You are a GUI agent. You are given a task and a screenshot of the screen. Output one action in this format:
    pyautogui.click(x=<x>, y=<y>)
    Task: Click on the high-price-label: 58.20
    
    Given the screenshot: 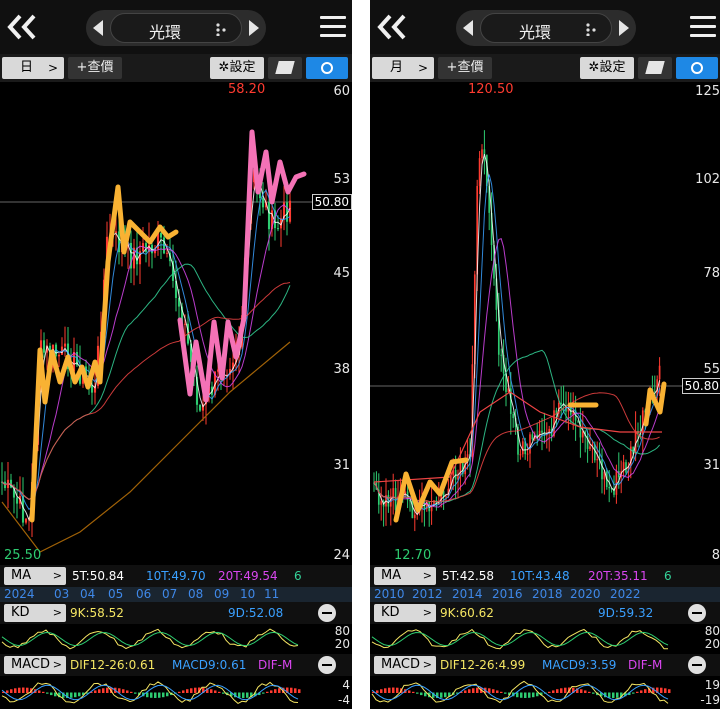 What is the action you would take?
    pyautogui.click(x=247, y=89)
    